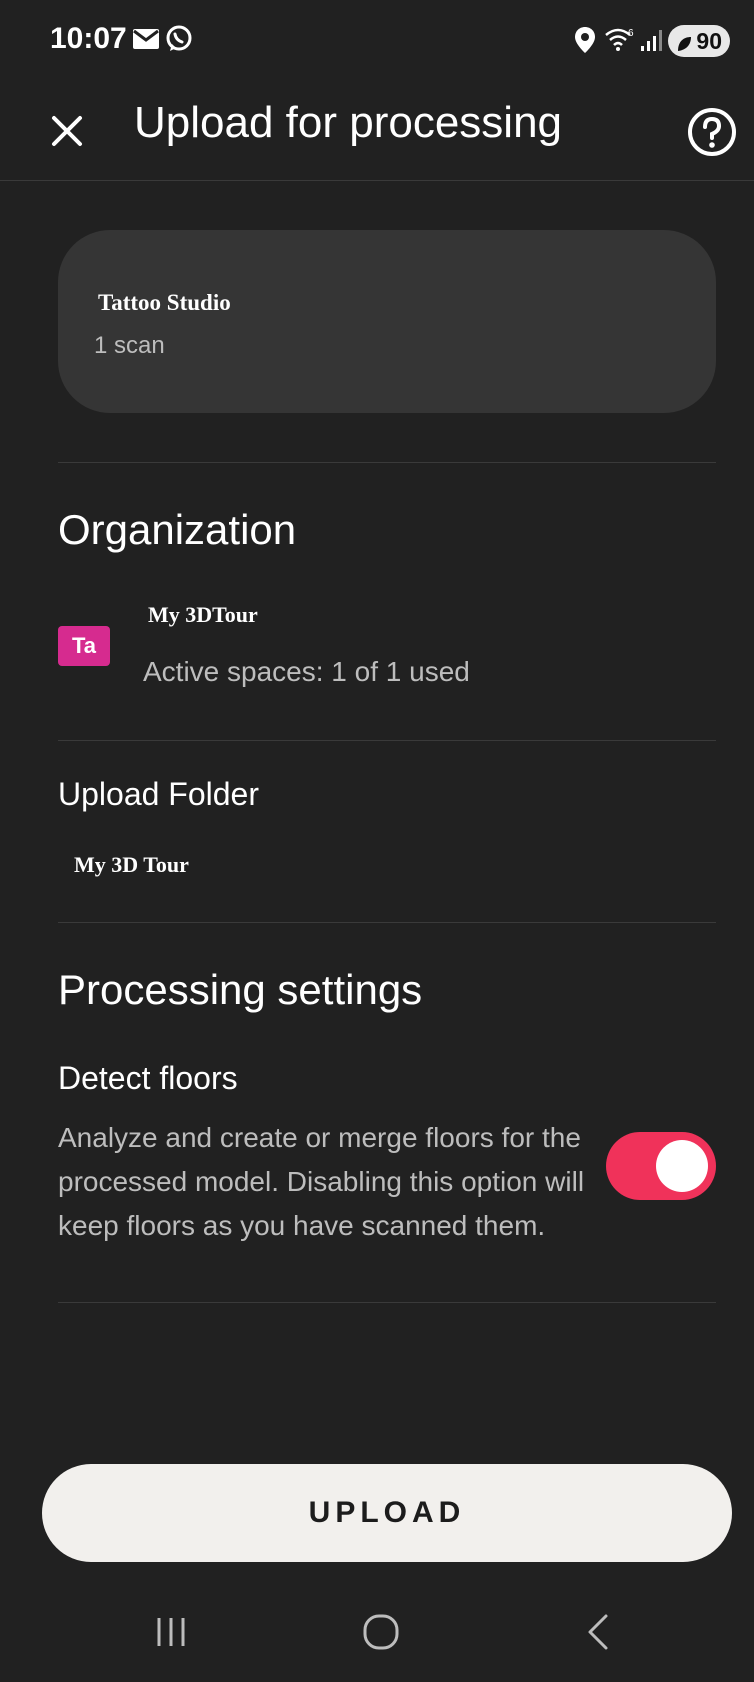  Describe the element at coordinates (348, 122) in the screenshot. I see `page-title: Upload for processing` at that location.